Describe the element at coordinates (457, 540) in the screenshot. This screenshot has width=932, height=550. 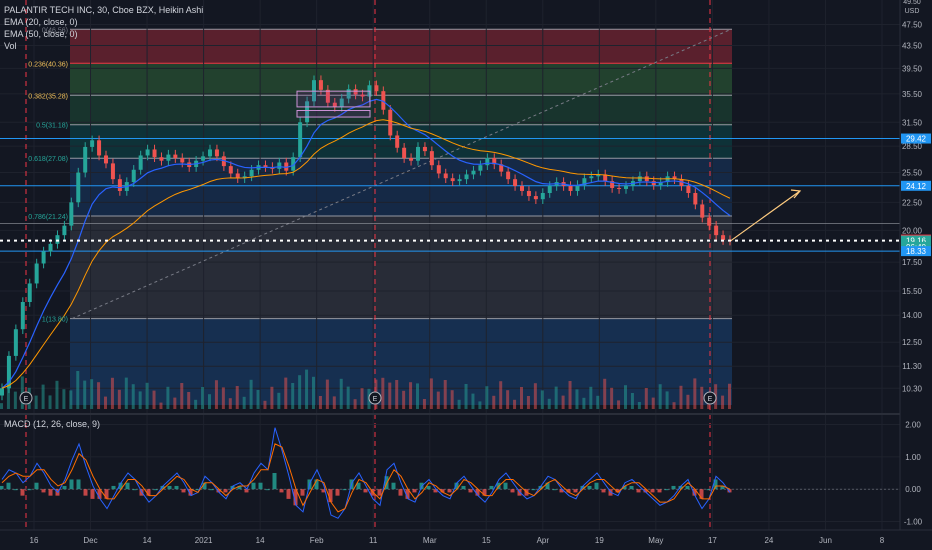
I see `time-axis-ticks: 16 Dec 14 2021 14 Feb 11 Mar 15 Apr 19 May 17 24 Jun 8` at that location.